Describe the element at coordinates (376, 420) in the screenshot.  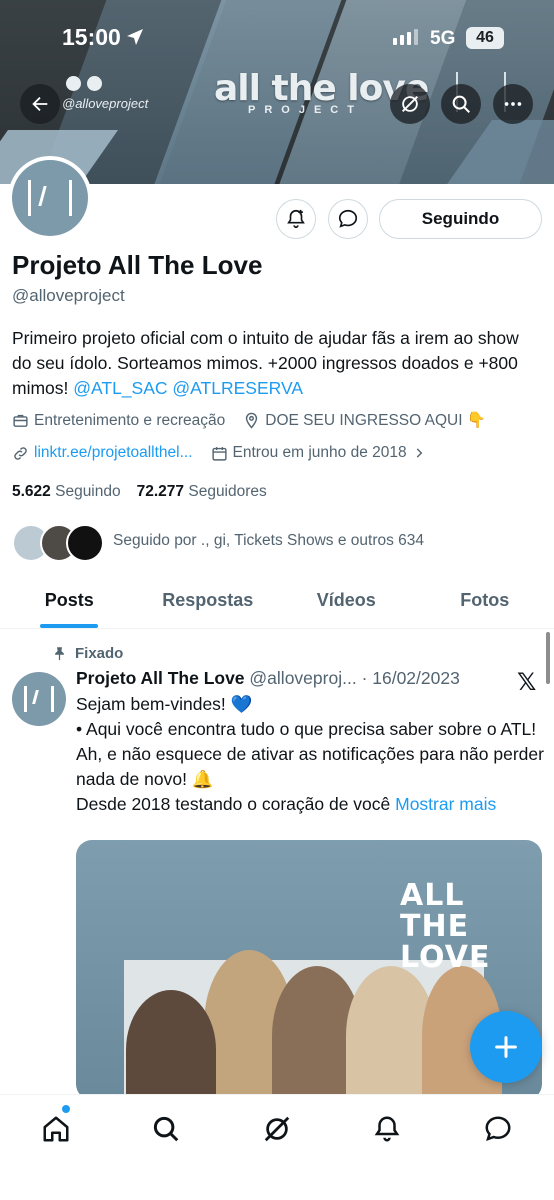
I see `location-text: DOE SEU INGRESSO AQUI 👇` at that location.